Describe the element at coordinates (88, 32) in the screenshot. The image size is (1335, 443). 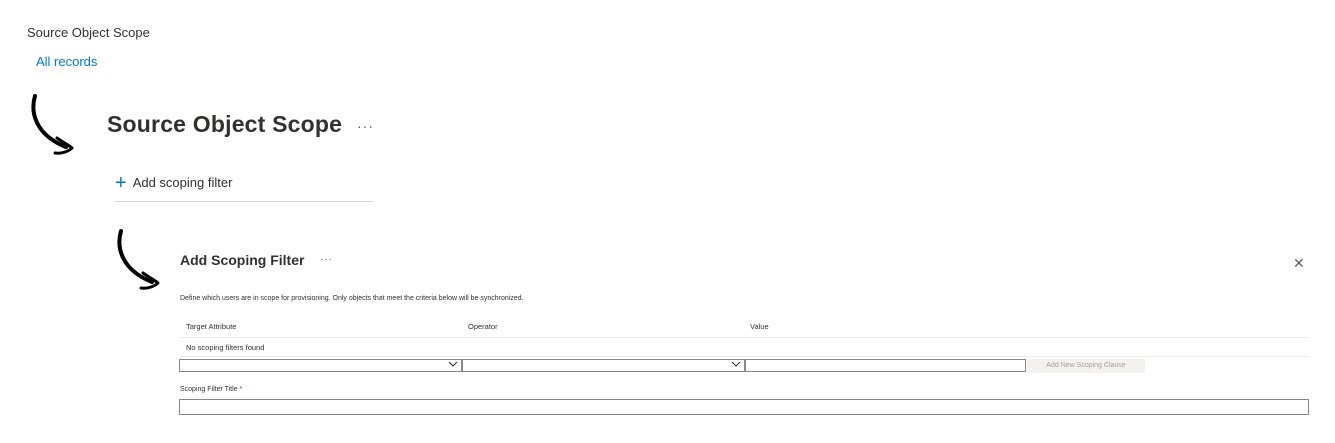
I see `breadcrumb-title: Source Object Scope` at that location.